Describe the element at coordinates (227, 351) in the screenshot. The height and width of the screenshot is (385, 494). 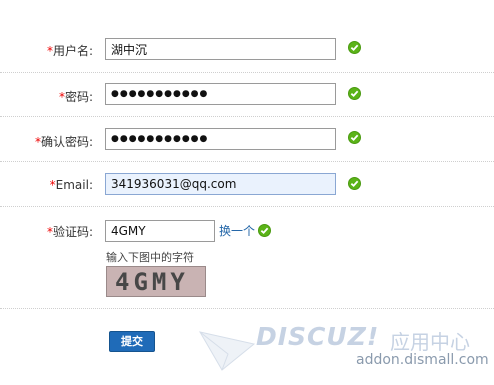
I see `paper-plane-icon` at that location.